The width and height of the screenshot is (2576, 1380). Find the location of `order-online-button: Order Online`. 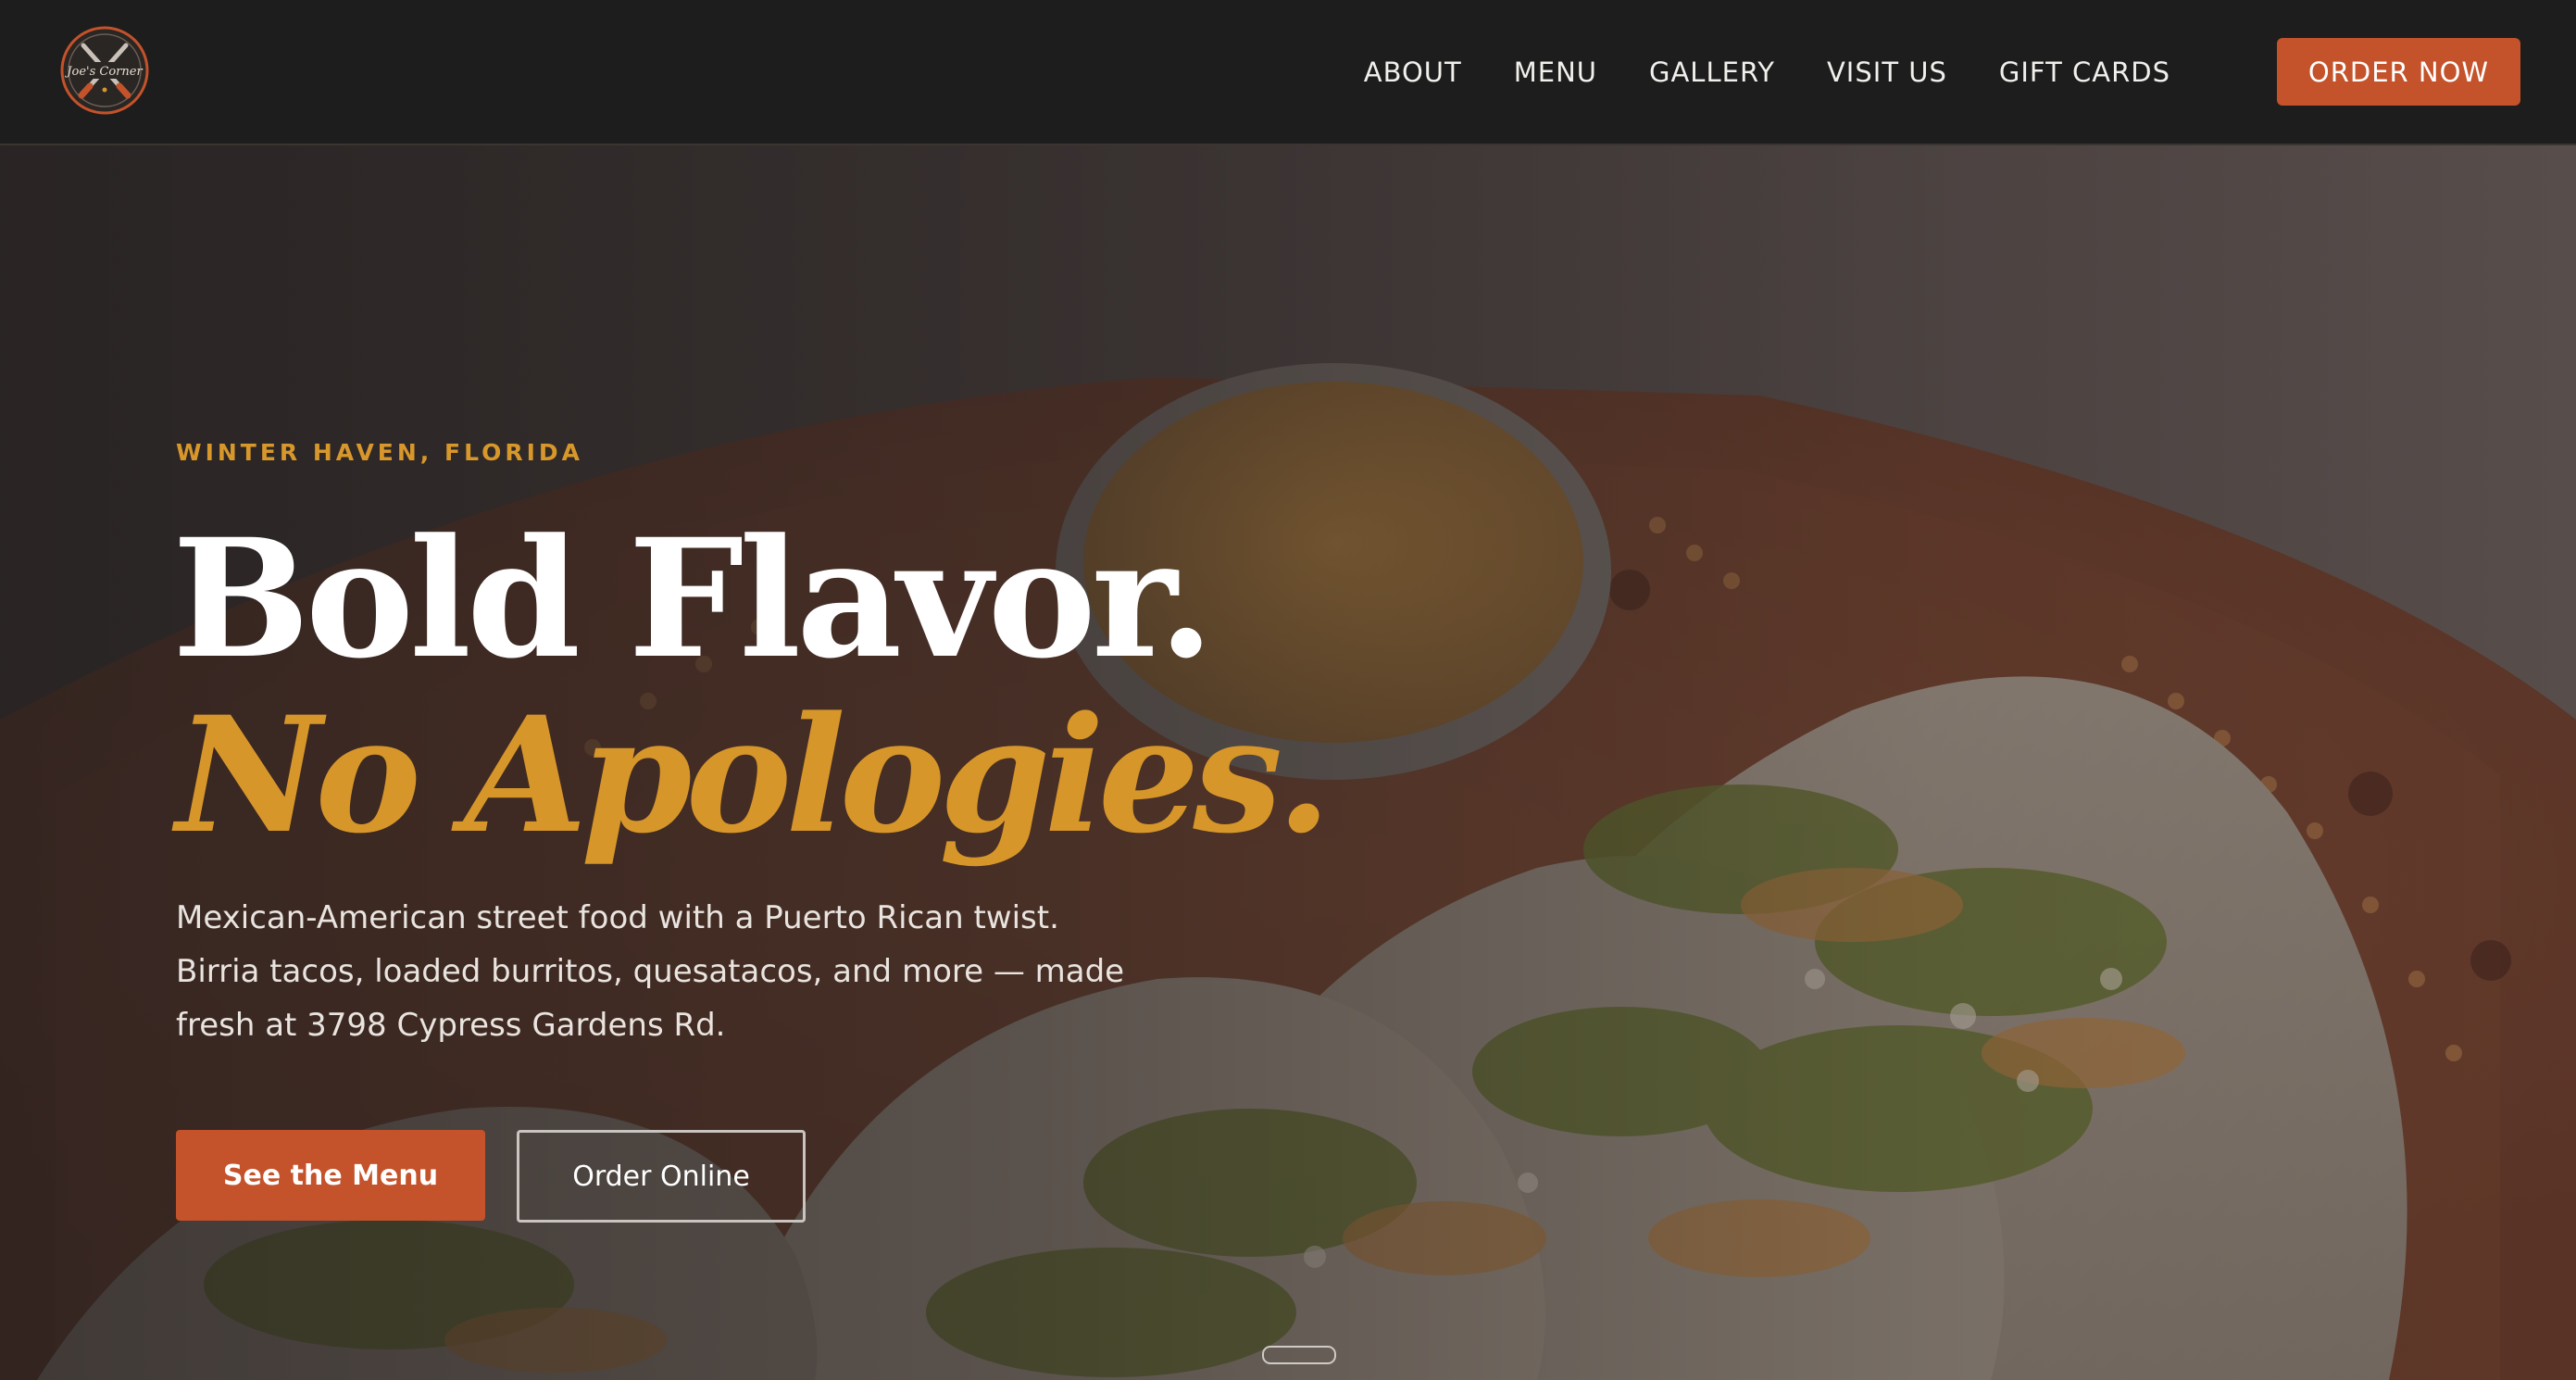

order-online-button: Order Online is located at coordinates (661, 1176).